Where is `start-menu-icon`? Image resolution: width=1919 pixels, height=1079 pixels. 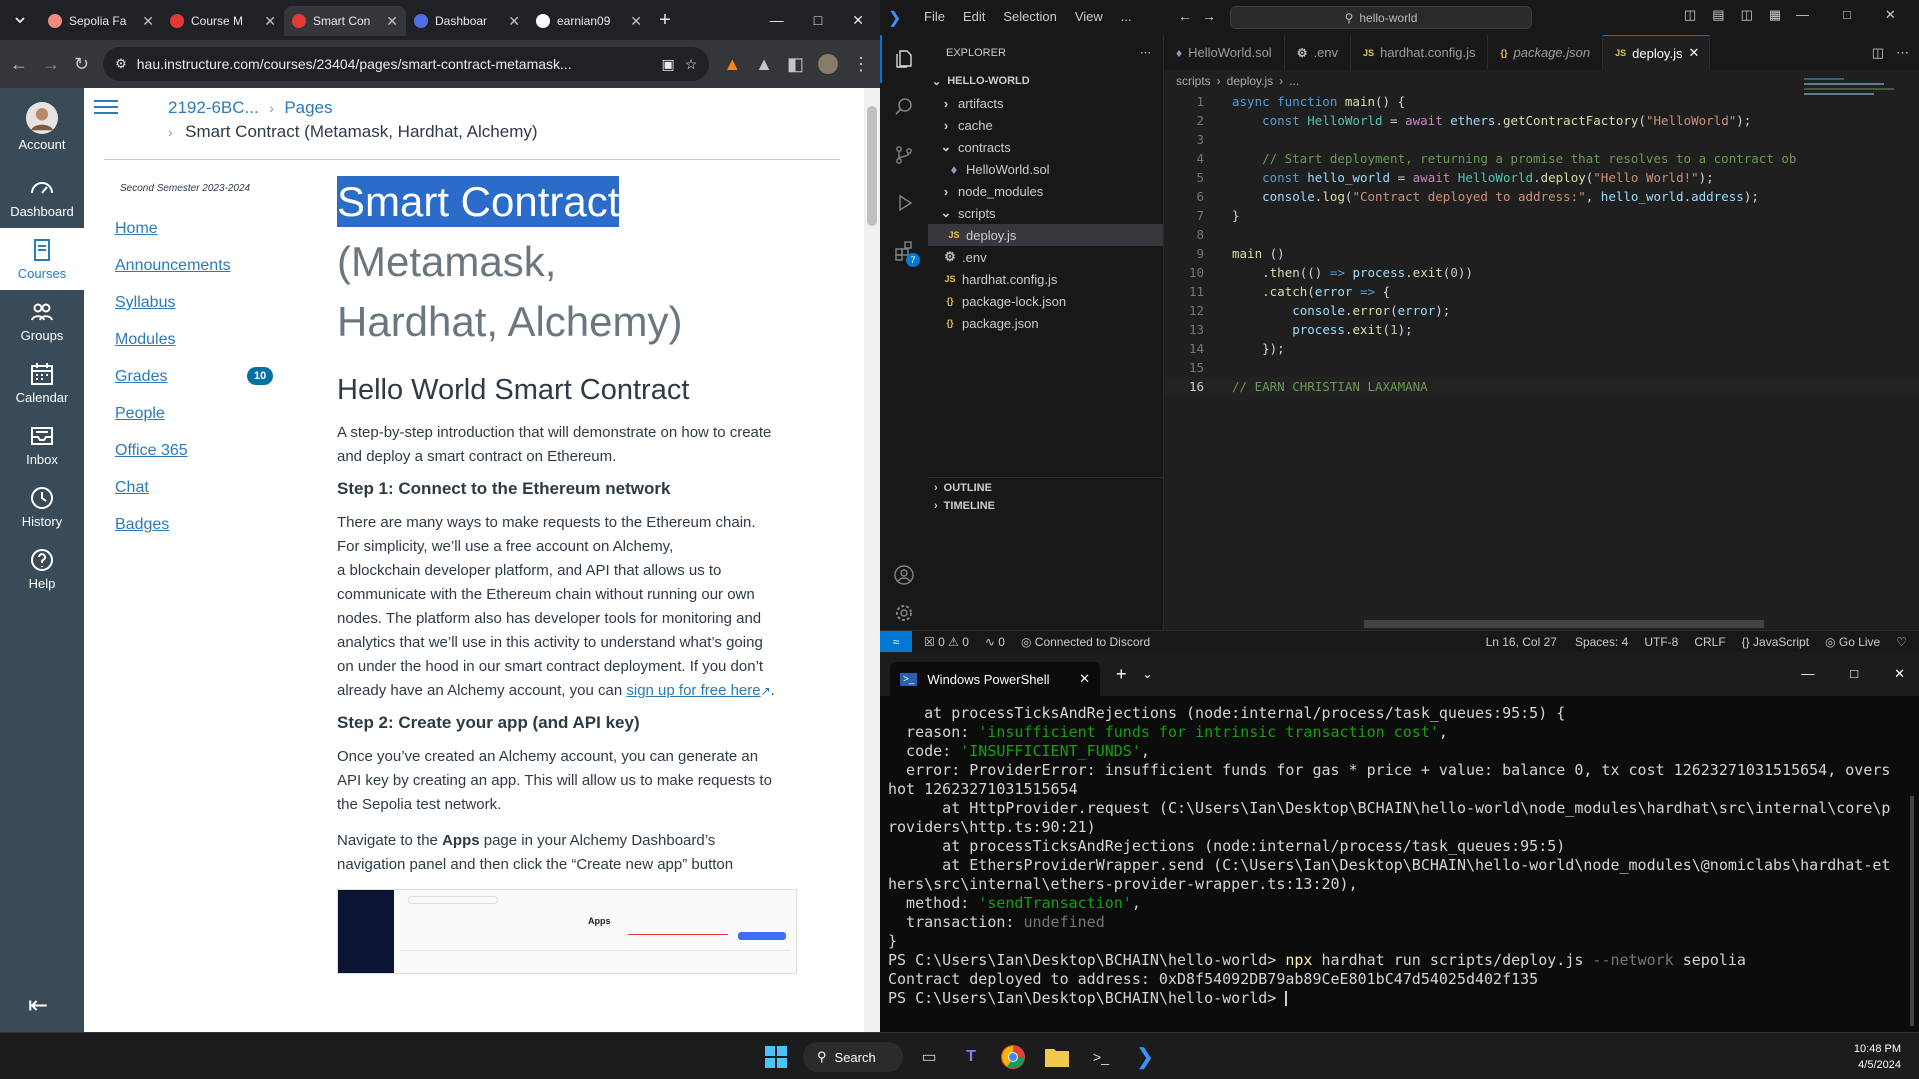 start-menu-icon is located at coordinates (776, 1057).